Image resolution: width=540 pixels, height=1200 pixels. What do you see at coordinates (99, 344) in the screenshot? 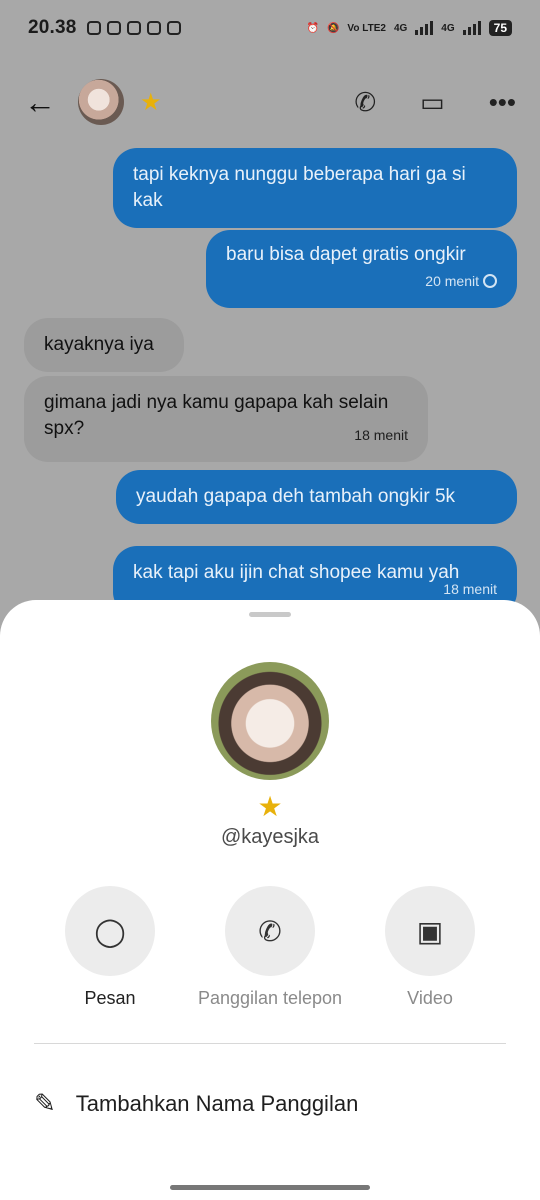
I see `message-text: kayaknya iya` at bounding box center [99, 344].